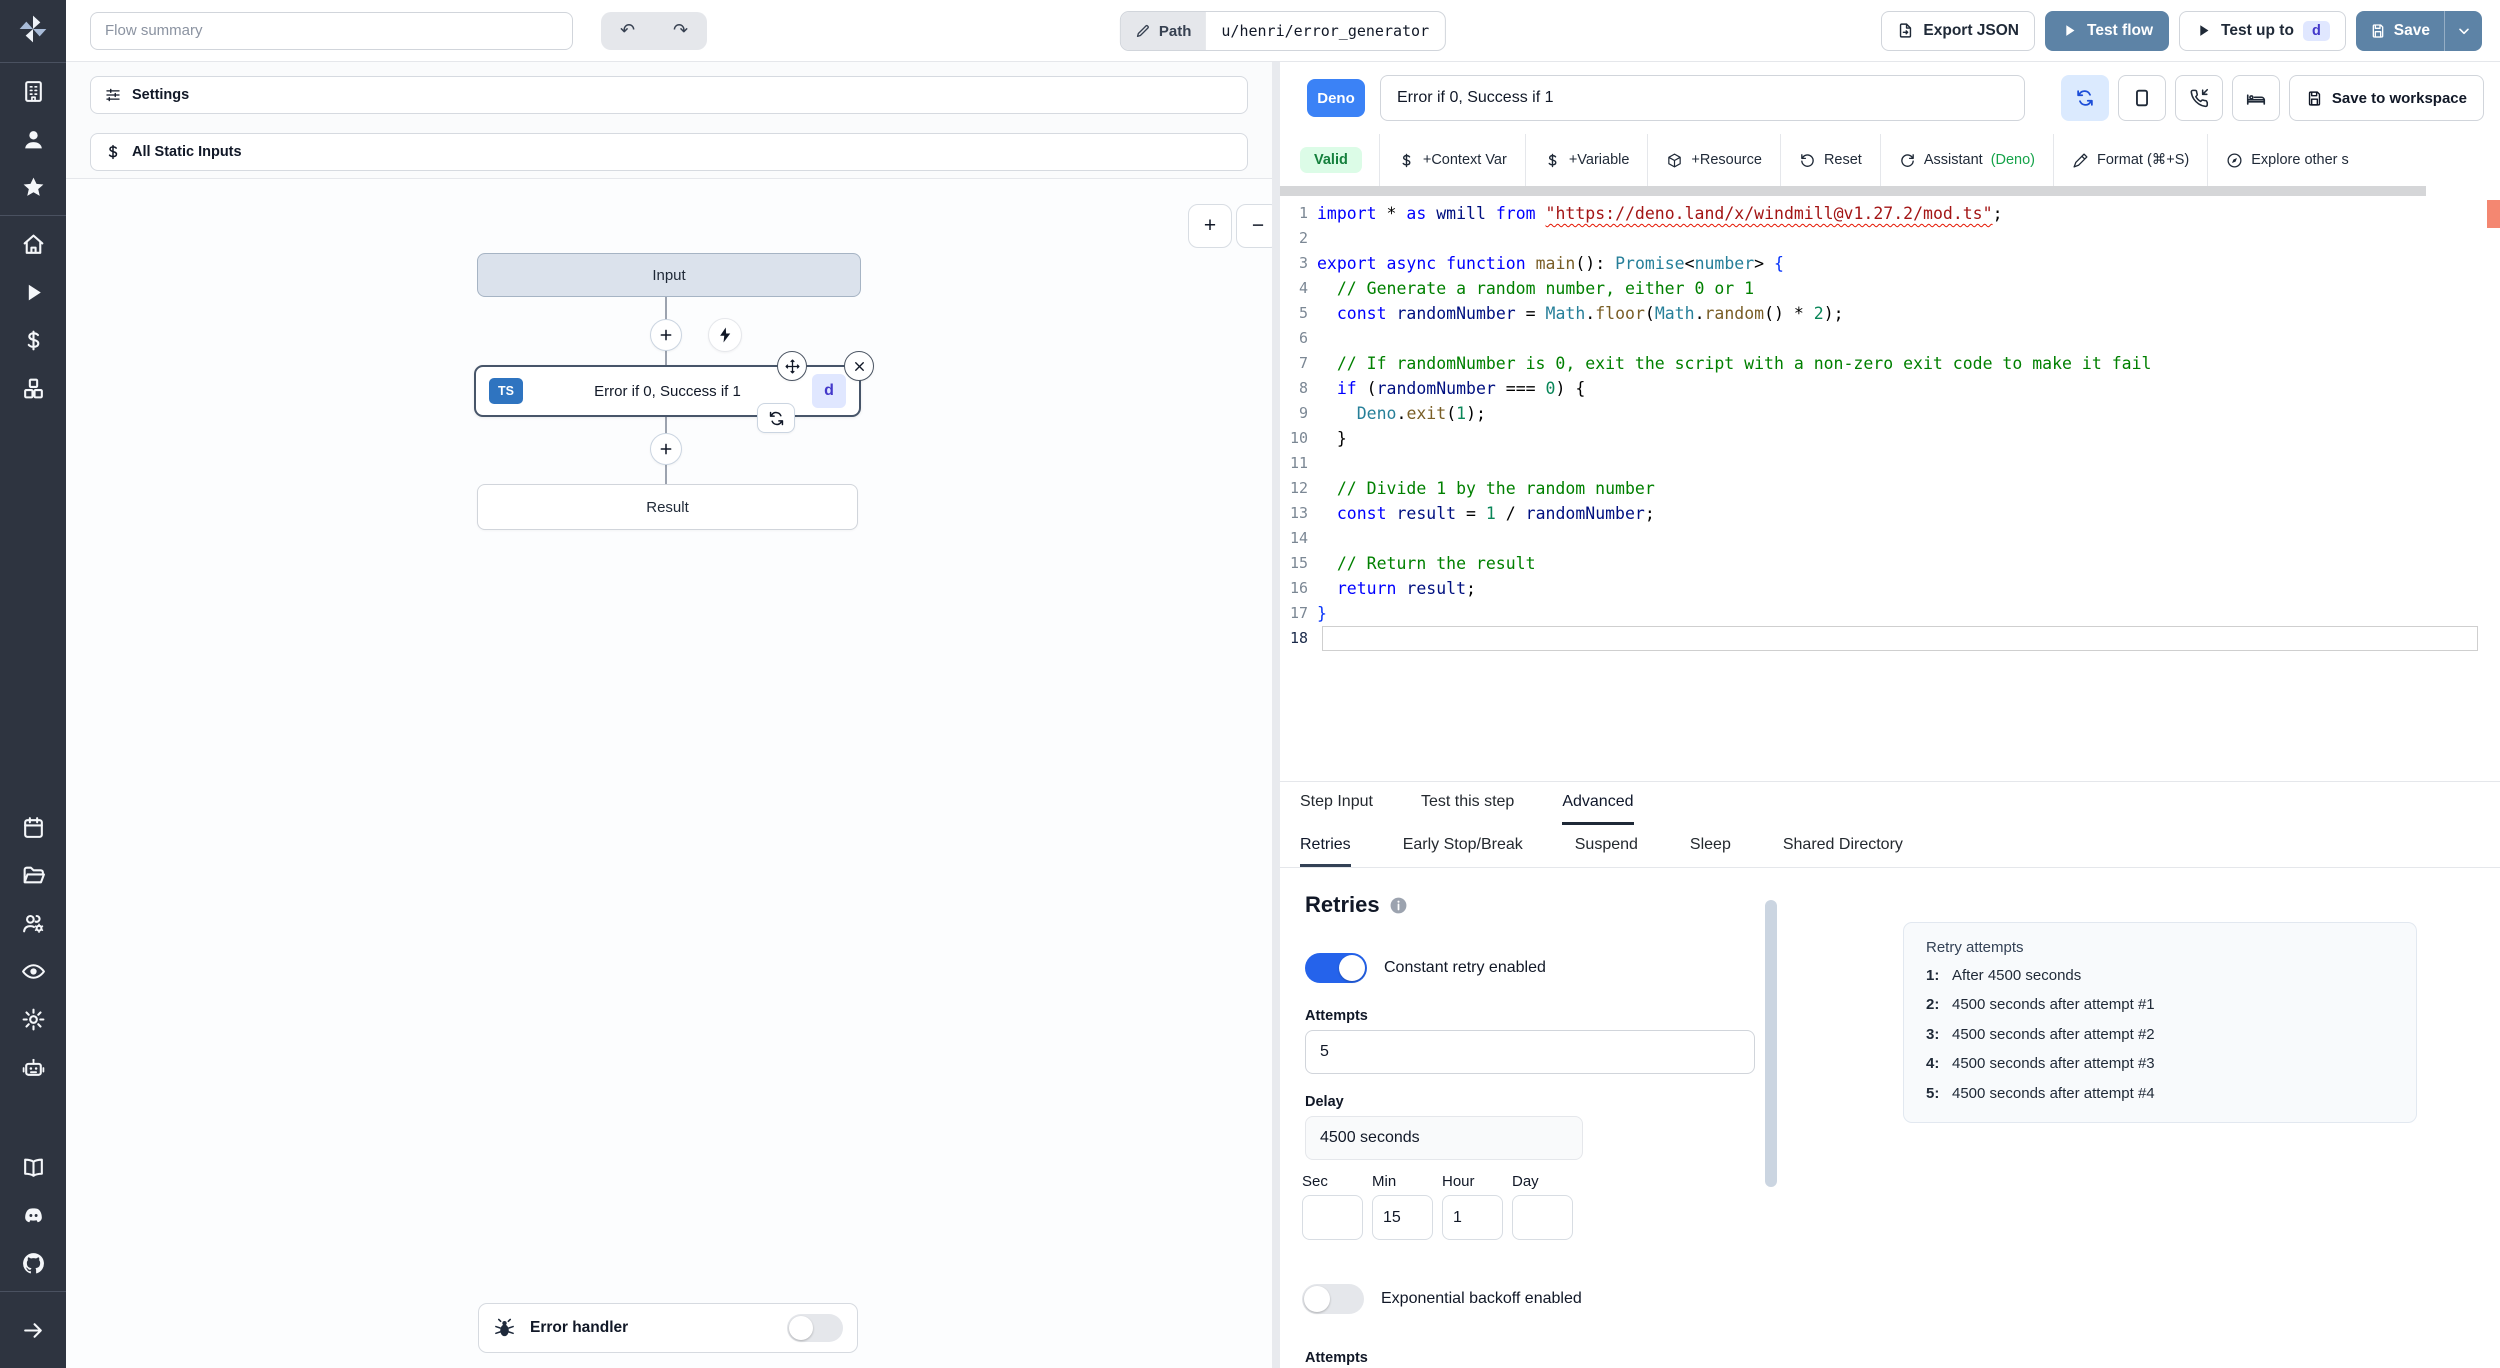 This screenshot has width=2500, height=1368. I want to click on tab-advanced: Advanced, so click(1598, 803).